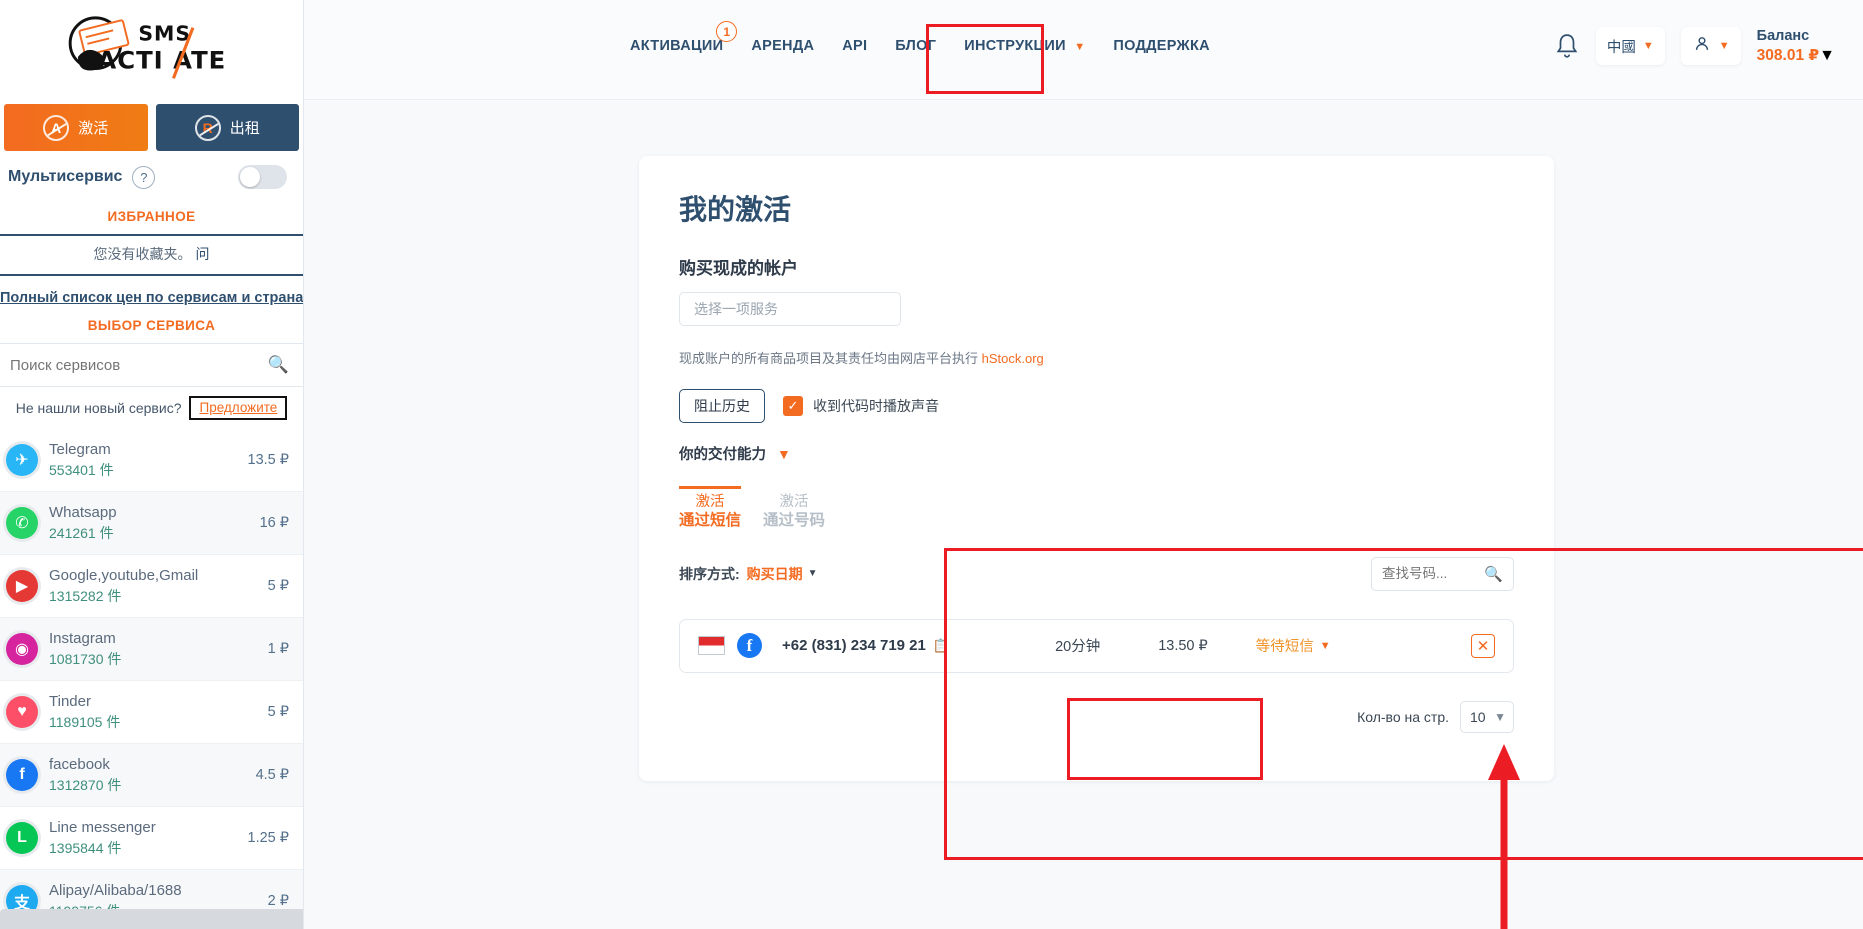  Describe the element at coordinates (238, 408) in the screenshot. I see `suggest-service-link: Предложите` at that location.